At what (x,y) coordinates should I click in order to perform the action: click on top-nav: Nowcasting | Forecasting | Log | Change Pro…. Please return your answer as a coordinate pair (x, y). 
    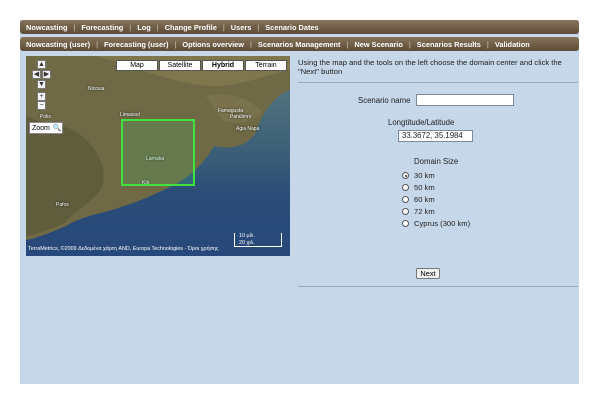
    Looking at the image, I should click on (299, 27).